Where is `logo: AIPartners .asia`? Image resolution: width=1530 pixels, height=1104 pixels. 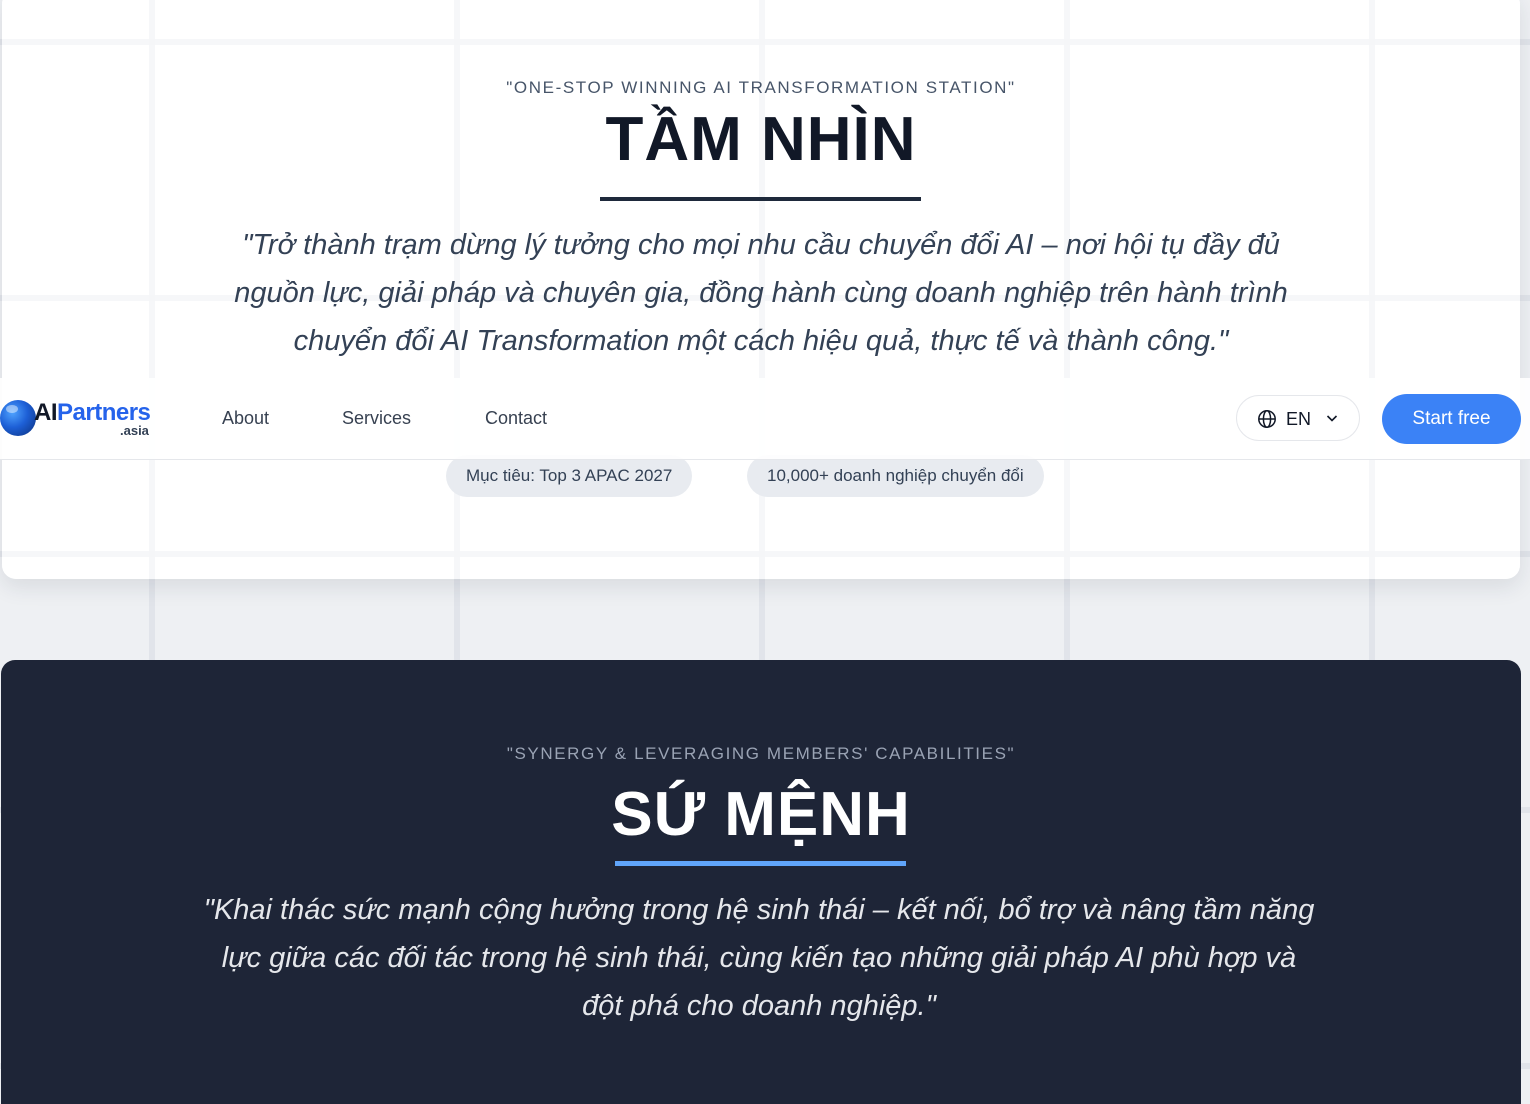
logo: AIPartners .asia is located at coordinates (80, 419).